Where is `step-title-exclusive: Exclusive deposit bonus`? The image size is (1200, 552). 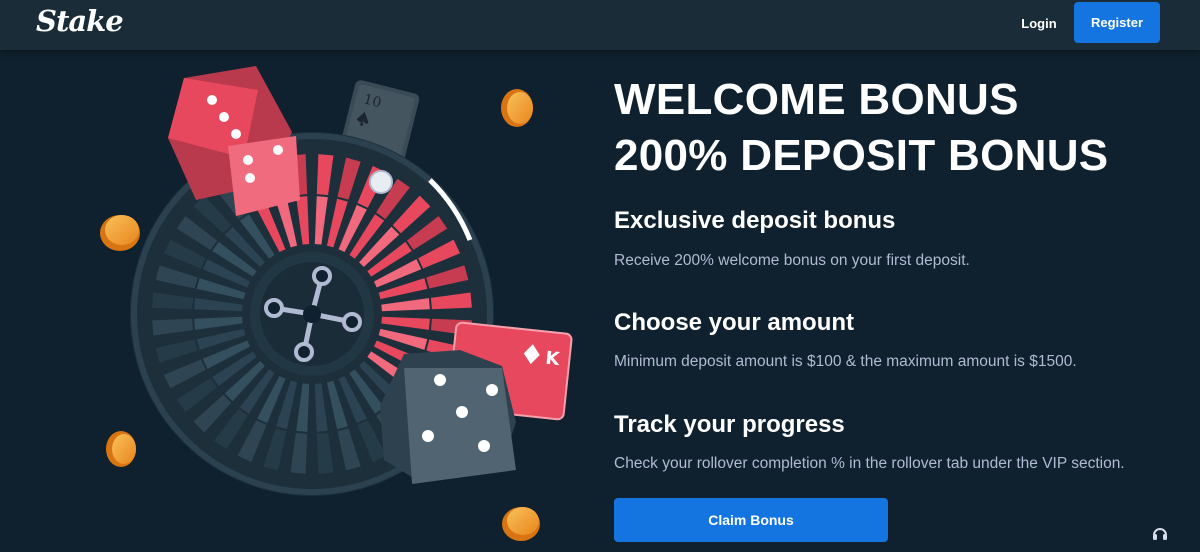
step-title-exclusive: Exclusive deposit bonus is located at coordinates (755, 220).